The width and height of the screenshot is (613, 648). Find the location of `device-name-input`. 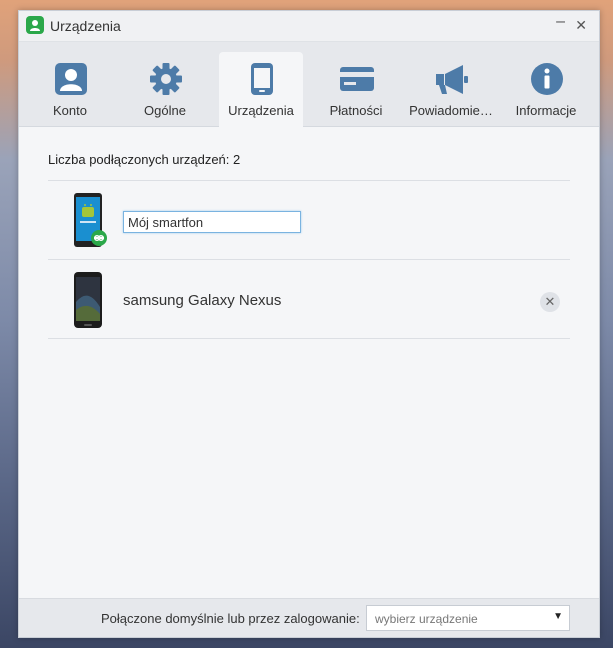

device-name-input is located at coordinates (212, 222).